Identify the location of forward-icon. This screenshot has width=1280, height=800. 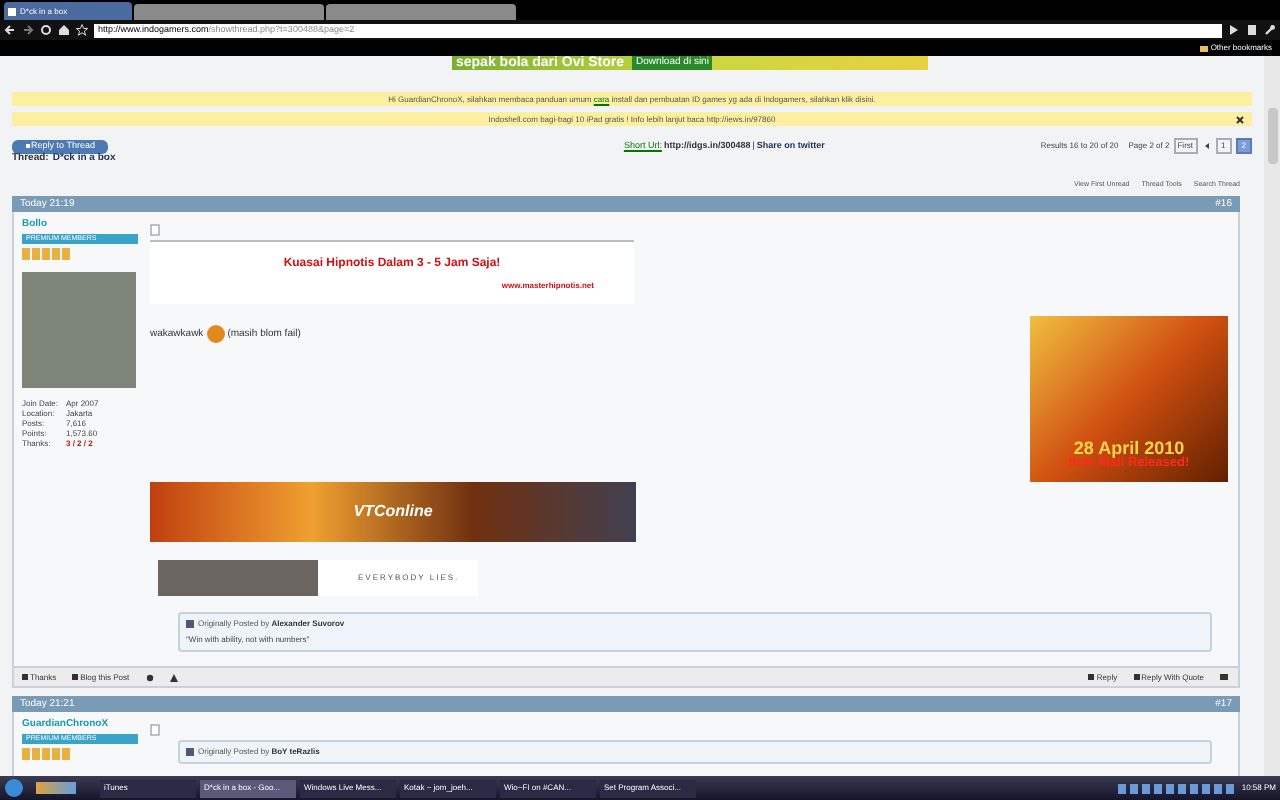
(28, 30).